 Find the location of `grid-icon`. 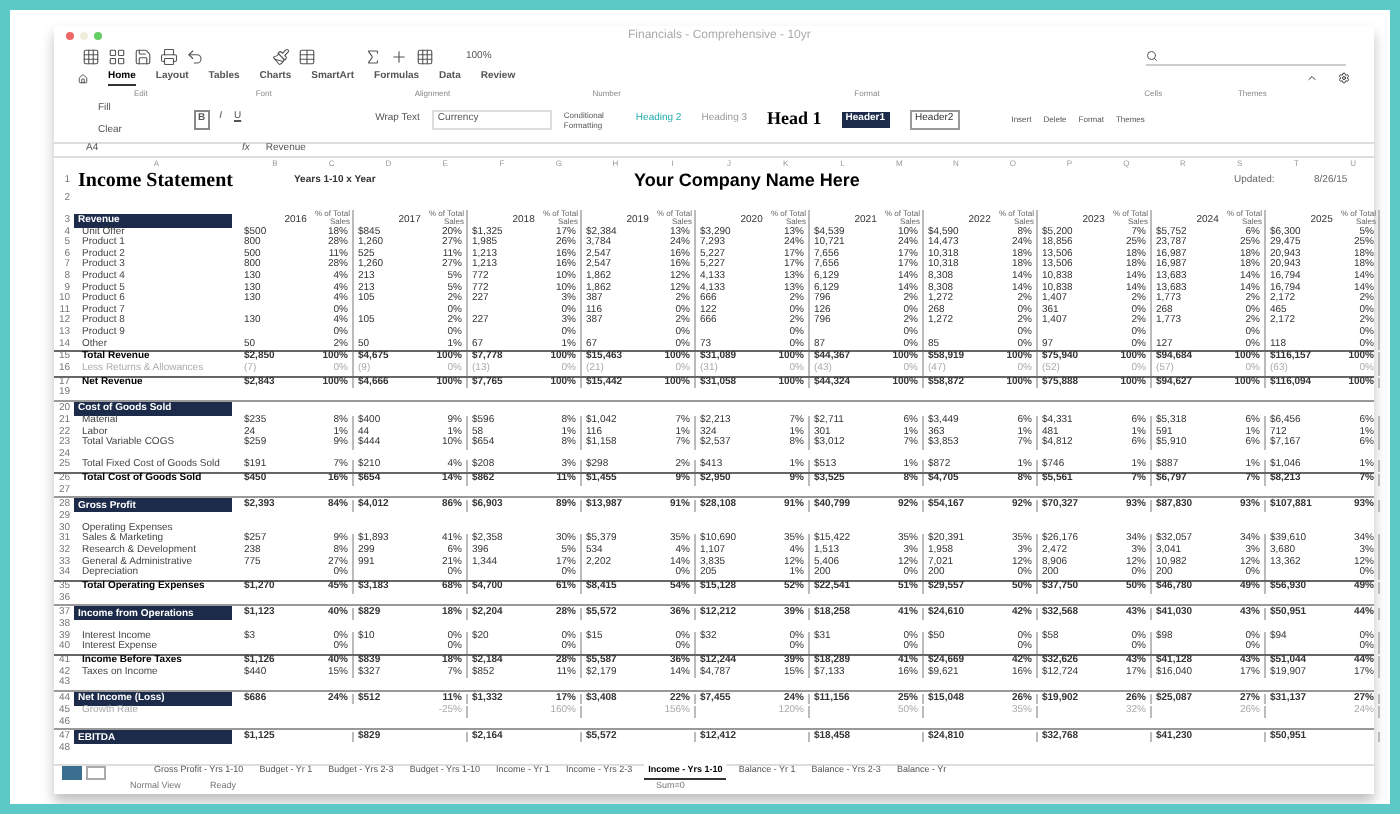

grid-icon is located at coordinates (91, 57).